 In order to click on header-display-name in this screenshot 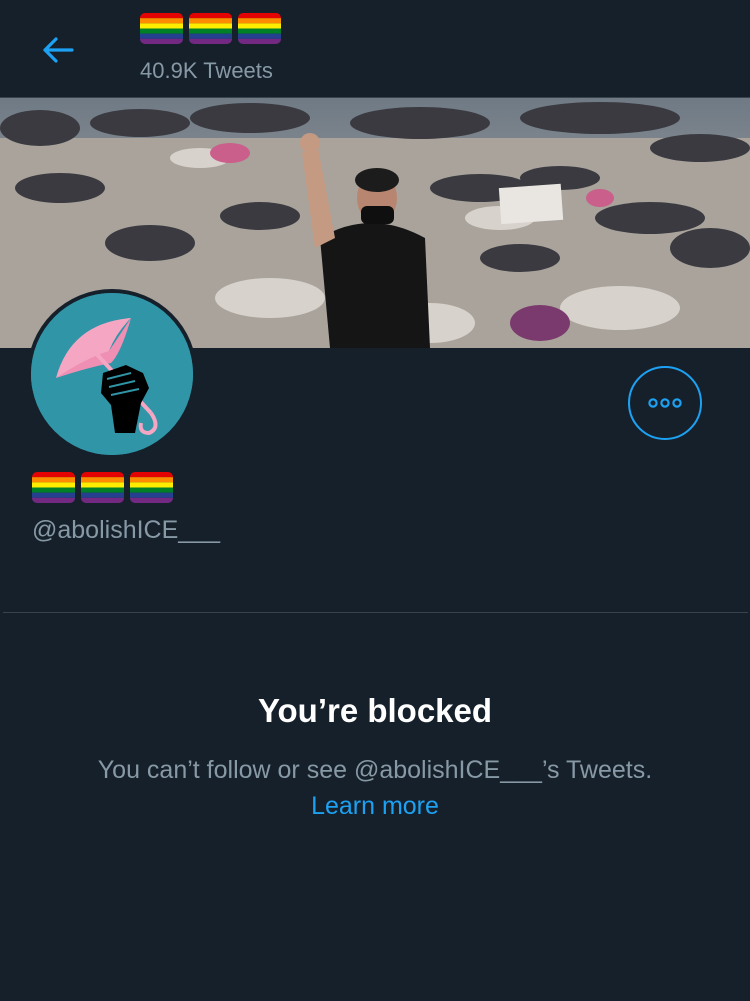, I will do `click(210, 28)`.